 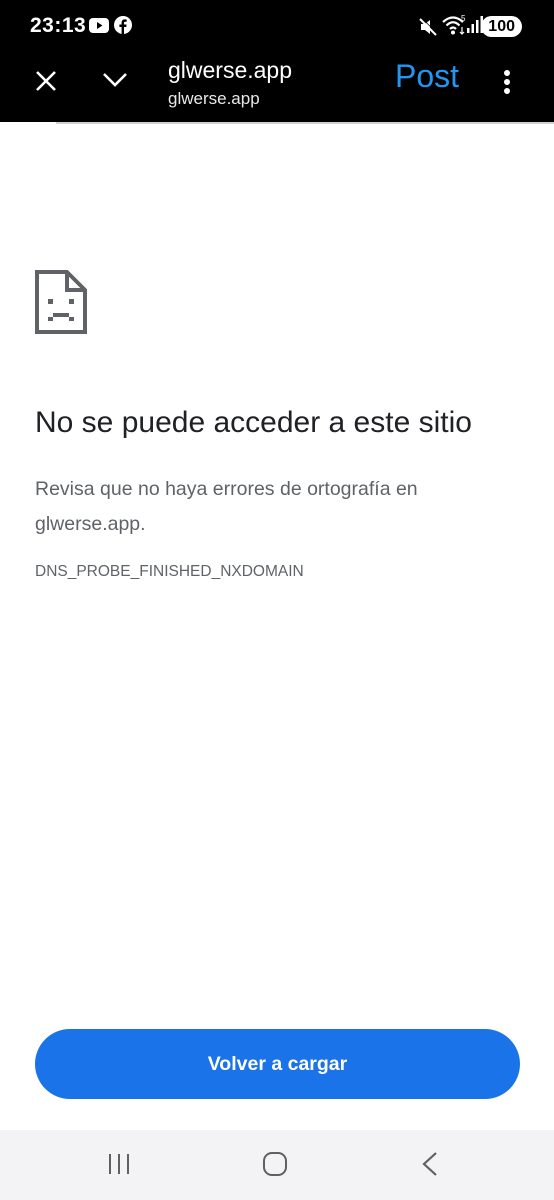 I want to click on wifi-icon: 5, so click(x=454, y=27).